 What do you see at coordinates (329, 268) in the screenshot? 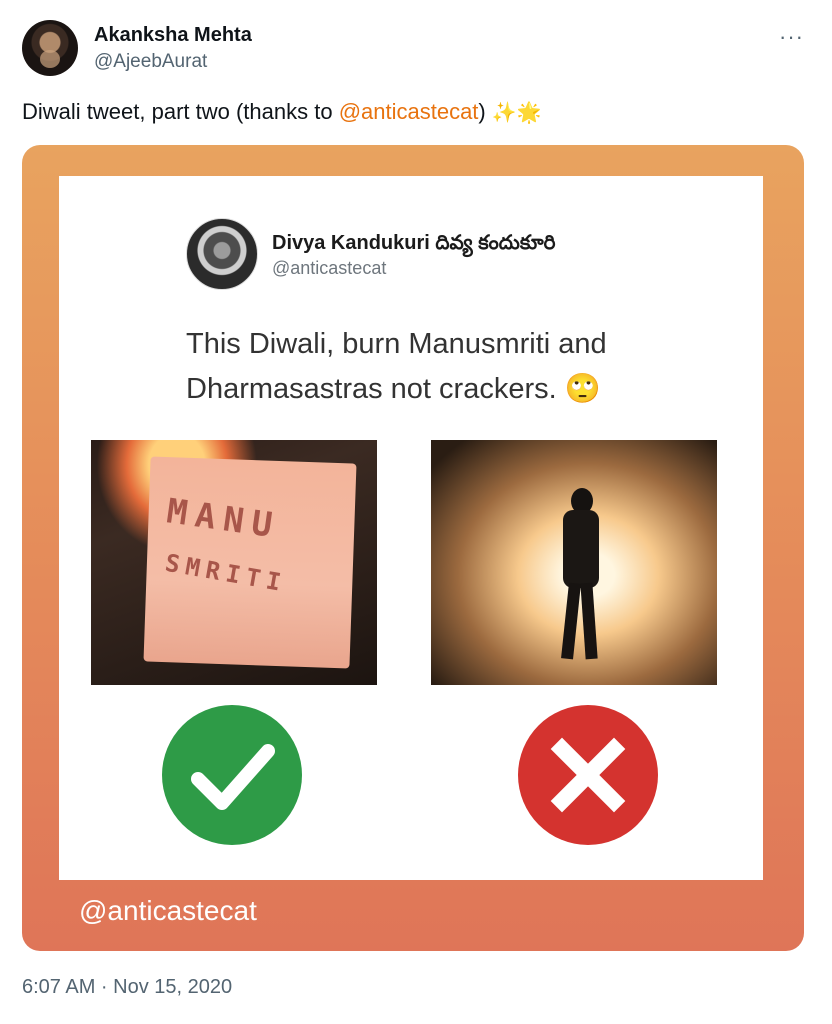
I see `embedded-author-handle: @anticastecat` at bounding box center [329, 268].